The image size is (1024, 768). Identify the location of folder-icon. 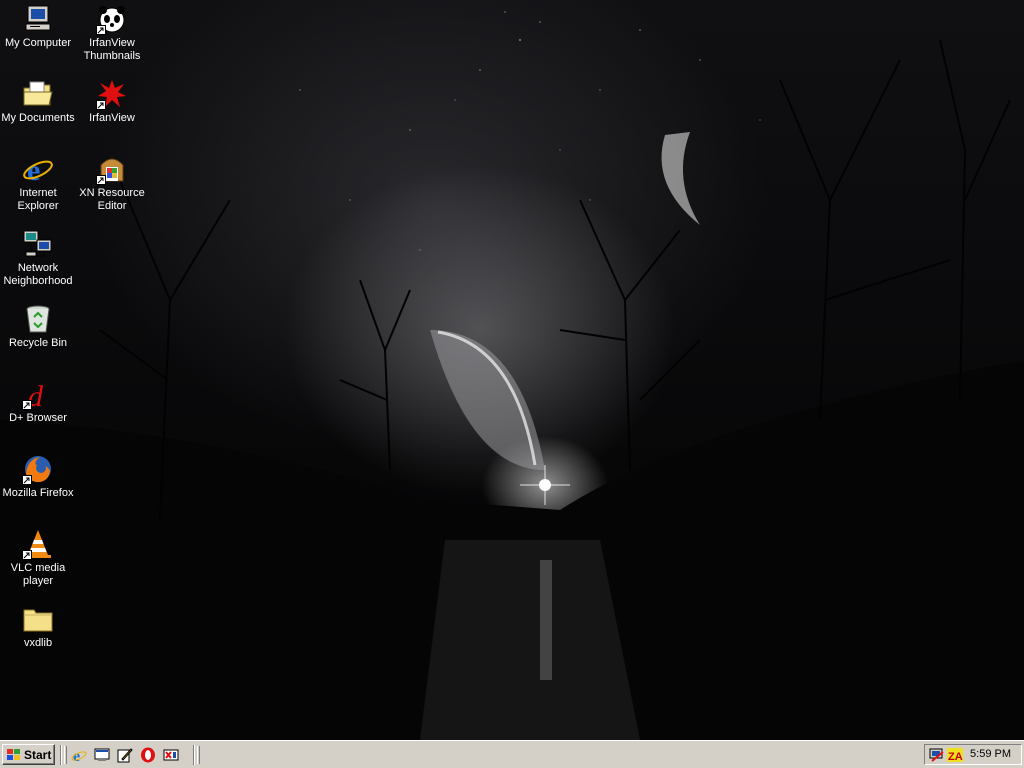
(38, 619).